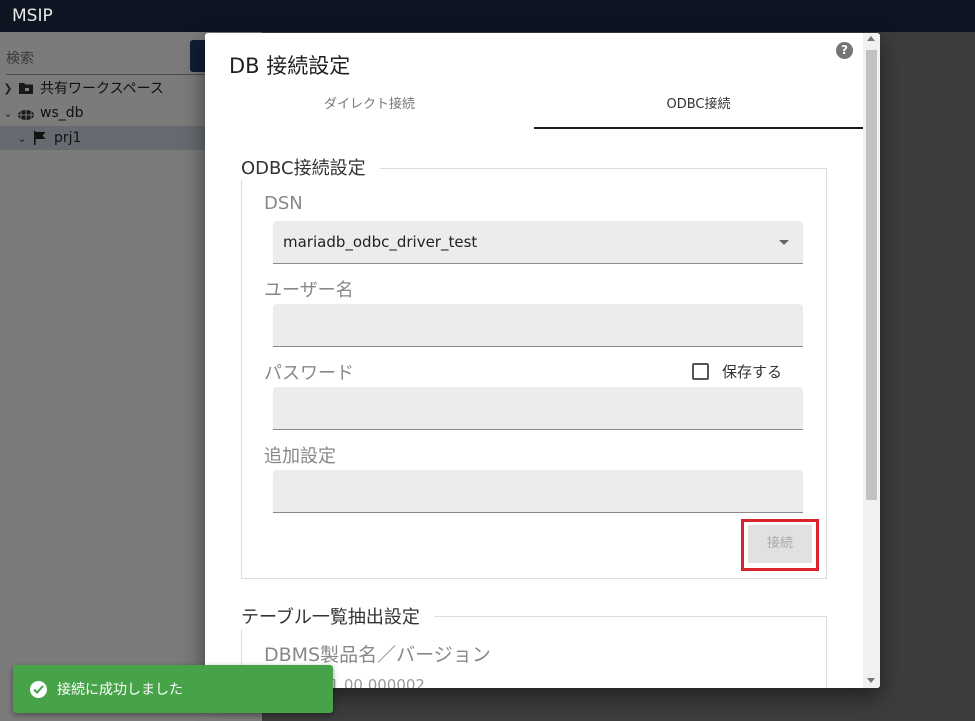 This screenshot has height=721, width=975. What do you see at coordinates (377, 655) in the screenshot?
I see `dbms-product-label: DBMS製品名／バージョン` at bounding box center [377, 655].